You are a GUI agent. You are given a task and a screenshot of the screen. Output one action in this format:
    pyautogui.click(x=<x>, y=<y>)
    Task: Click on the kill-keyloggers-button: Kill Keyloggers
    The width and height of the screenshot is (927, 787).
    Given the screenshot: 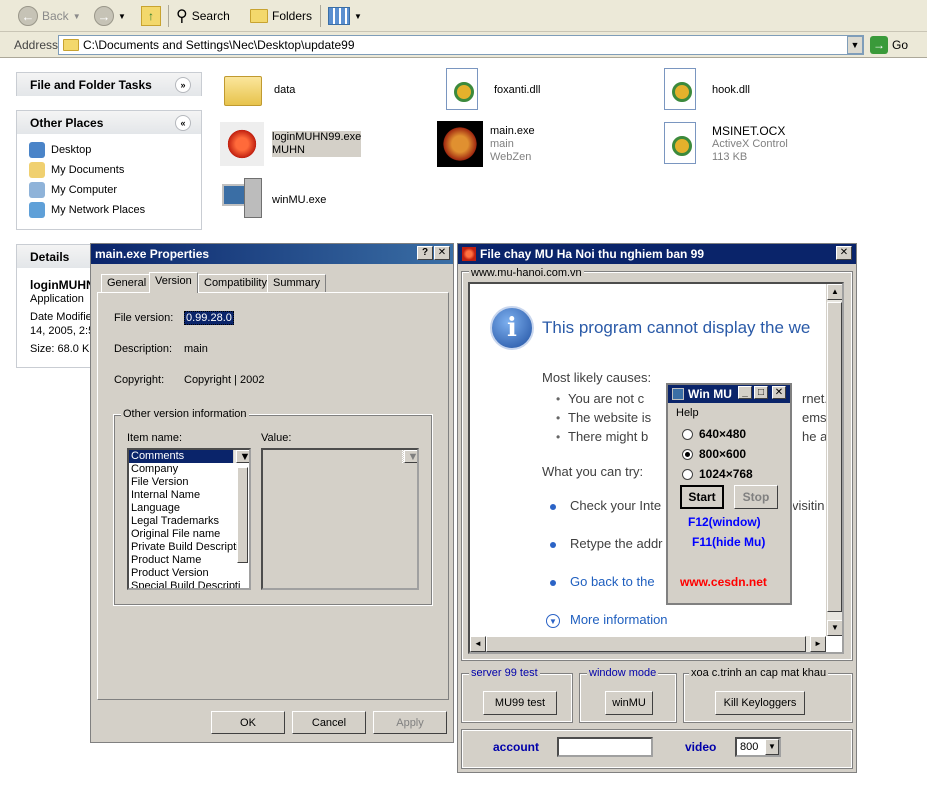 What is the action you would take?
    pyautogui.click(x=760, y=703)
    